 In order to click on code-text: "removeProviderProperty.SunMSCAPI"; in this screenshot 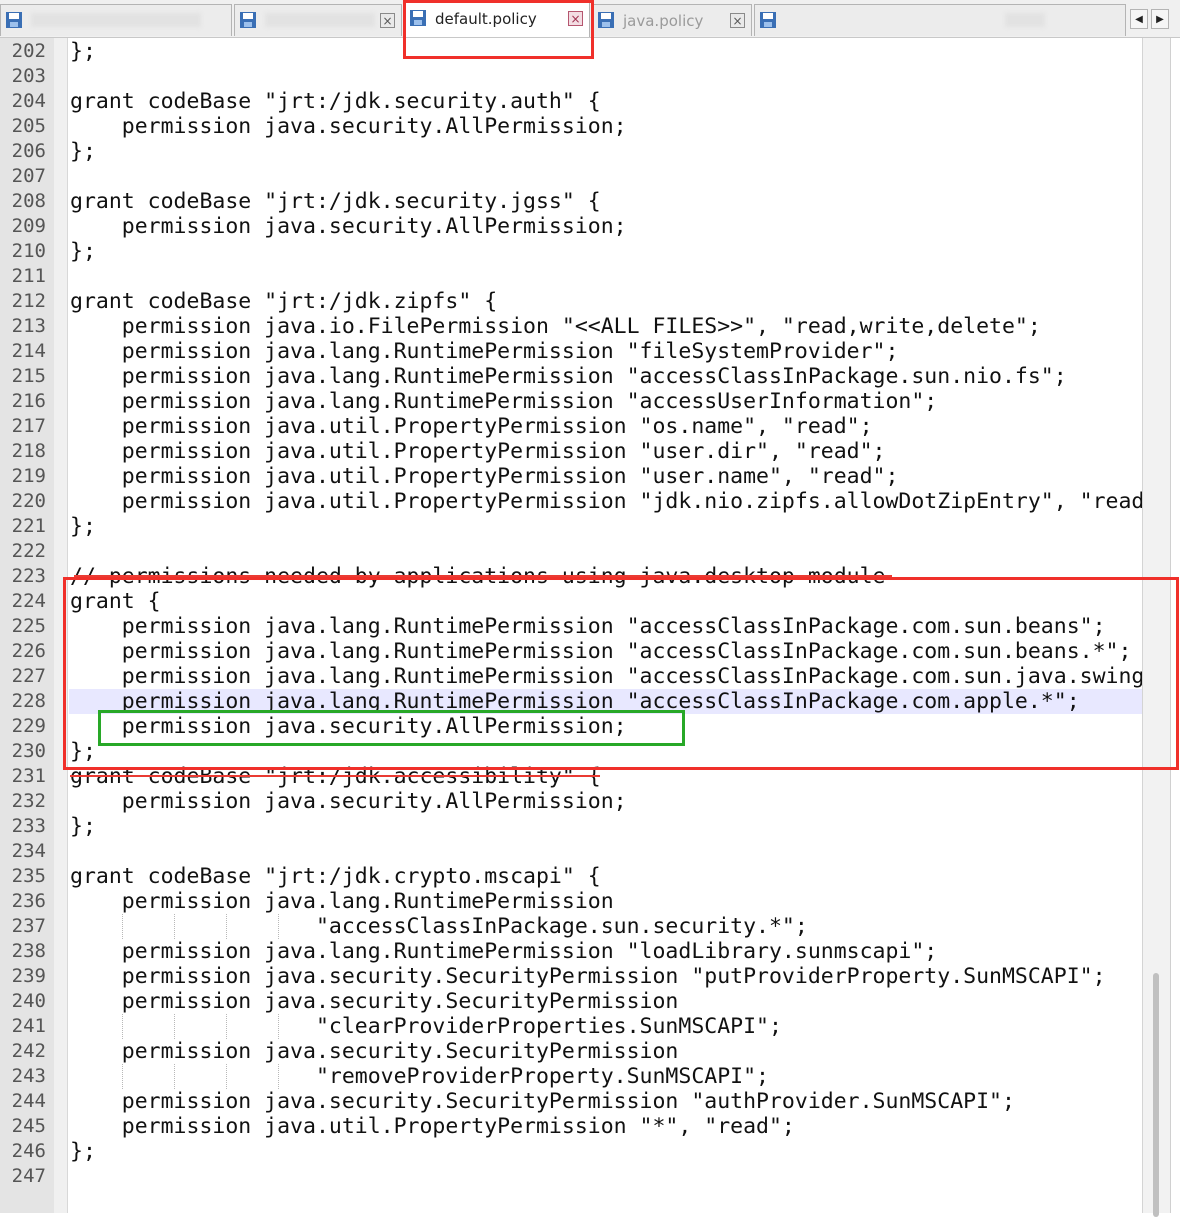, I will do `click(419, 1076)`.